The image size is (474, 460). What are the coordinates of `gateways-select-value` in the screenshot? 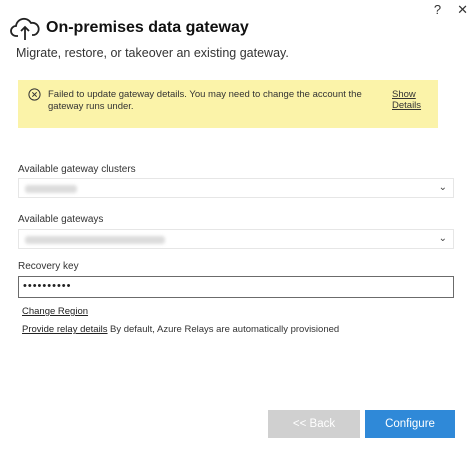 It's located at (95, 240).